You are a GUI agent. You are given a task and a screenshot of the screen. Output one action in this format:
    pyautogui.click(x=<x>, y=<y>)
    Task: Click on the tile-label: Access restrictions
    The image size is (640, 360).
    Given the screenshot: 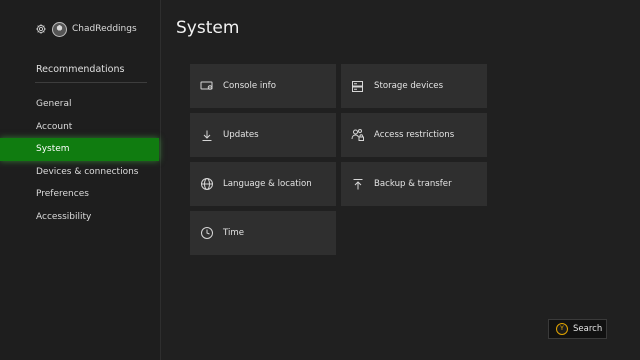 What is the action you would take?
    pyautogui.click(x=414, y=135)
    